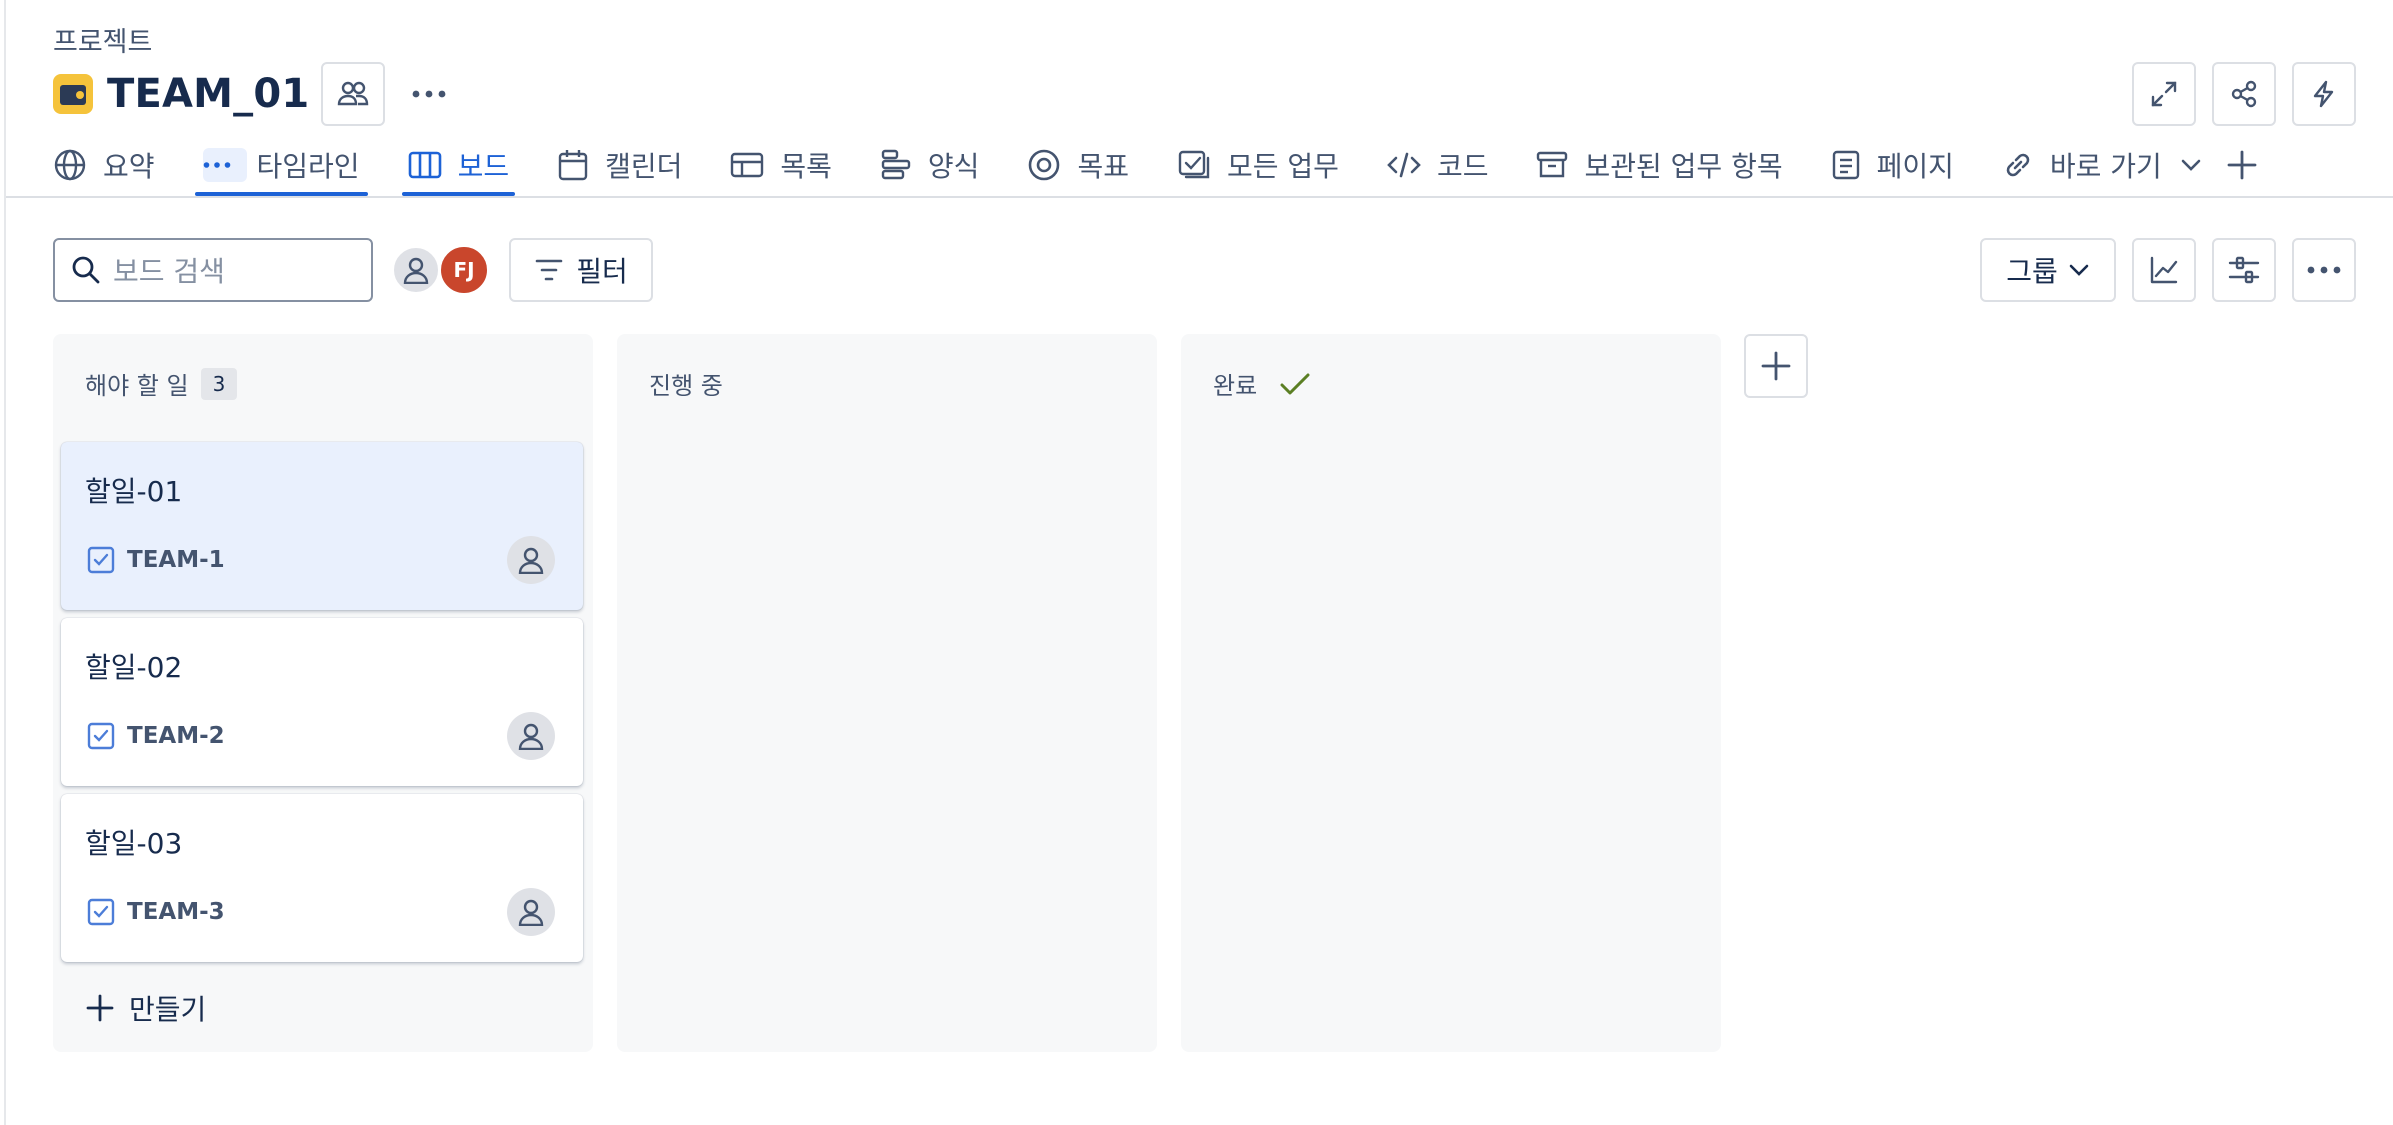  What do you see at coordinates (1078, 165) in the screenshot?
I see `tab-goals: 목표` at bounding box center [1078, 165].